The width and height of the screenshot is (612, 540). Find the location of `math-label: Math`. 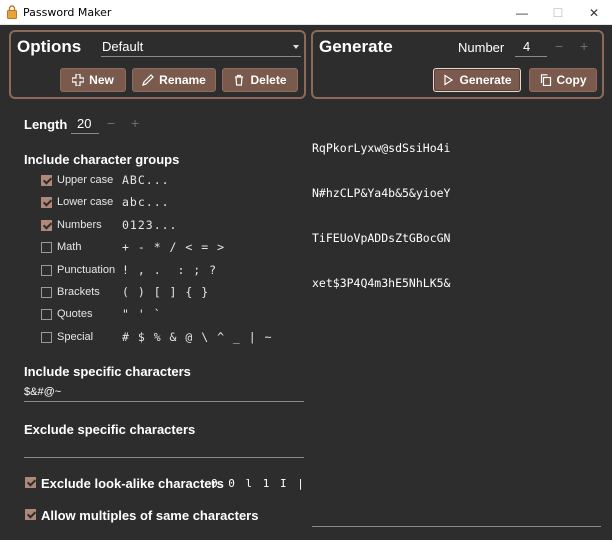

math-label: Math is located at coordinates (69, 247).